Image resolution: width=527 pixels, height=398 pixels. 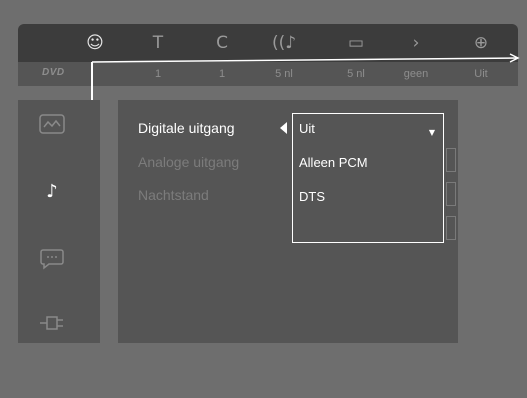 What do you see at coordinates (59, 221) in the screenshot?
I see `category-sidebar: ♪` at bounding box center [59, 221].